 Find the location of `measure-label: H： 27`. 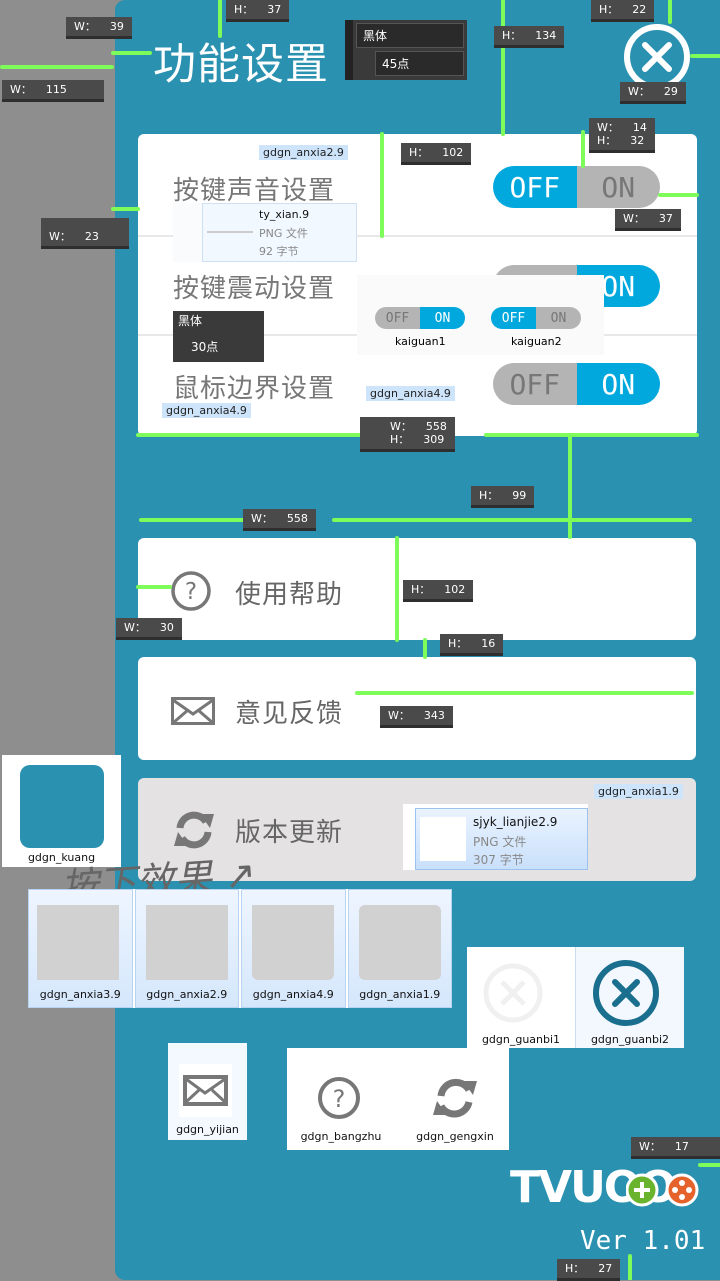

measure-label: H： 27 is located at coordinates (589, 1270).